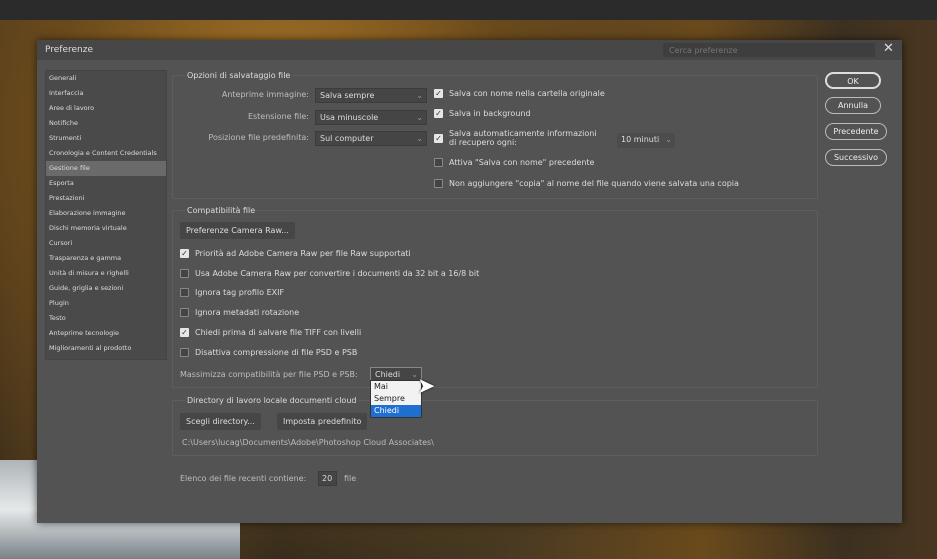  I want to click on dropdown-option-sempre: Sempre, so click(396, 399).